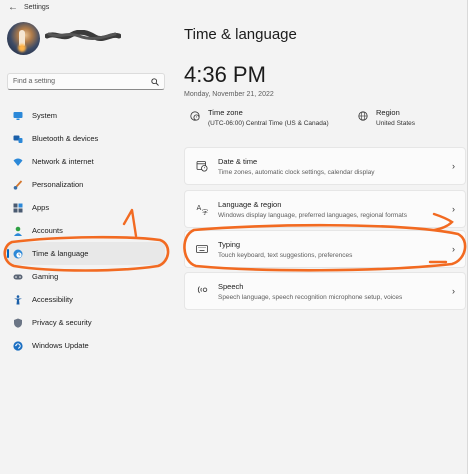 The image size is (474, 474). Describe the element at coordinates (268, 123) in the screenshot. I see `time-zone-value: (UTC-06:00) Central Time (US & Canada)` at that location.